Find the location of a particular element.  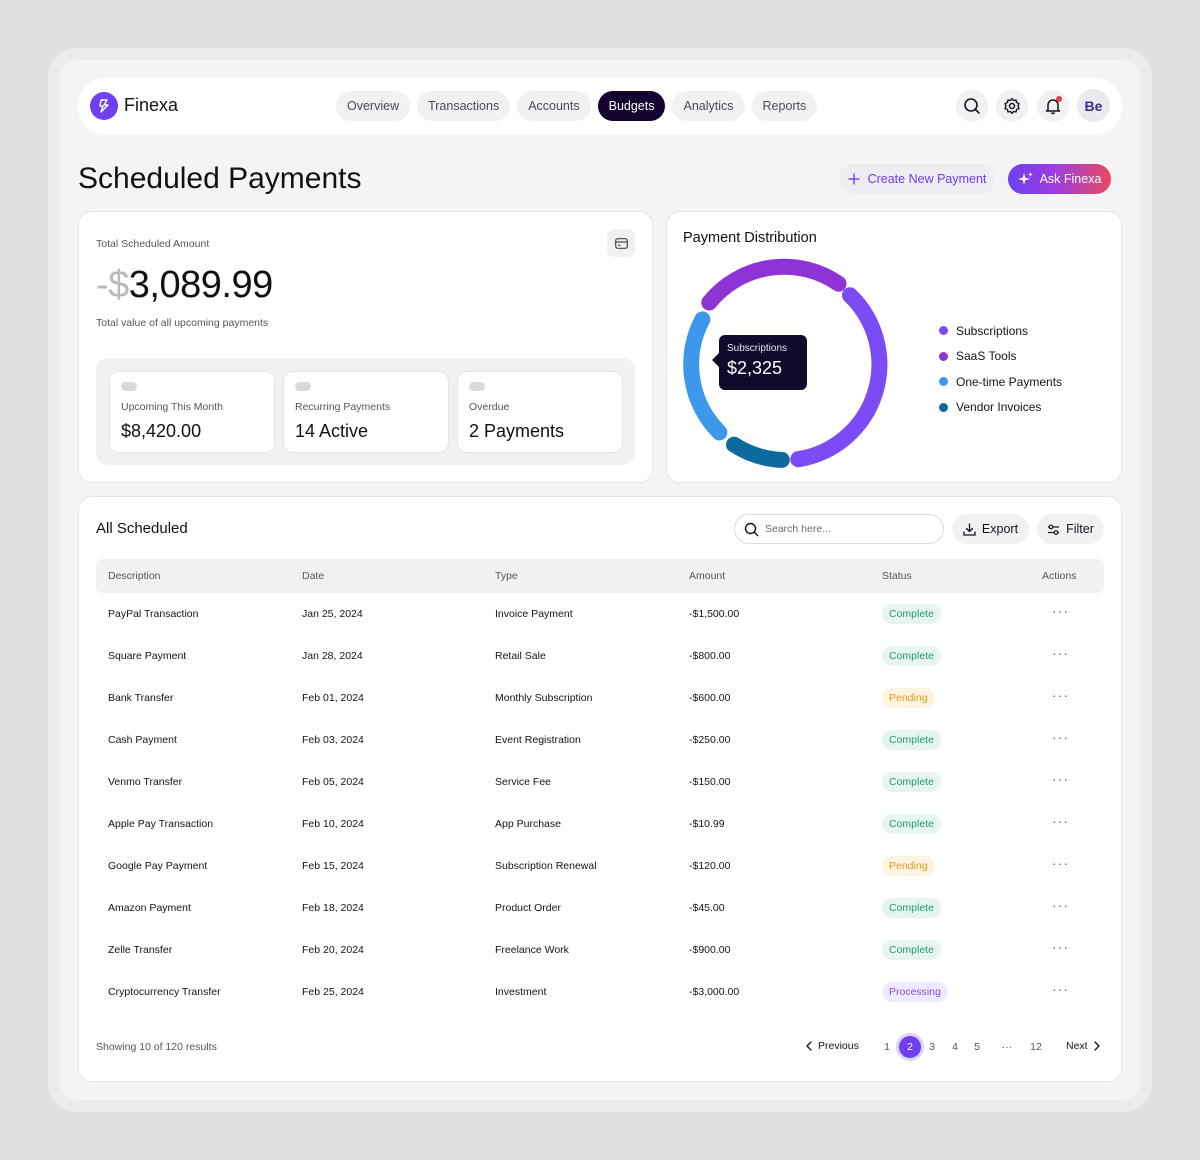

legend-dot is located at coordinates (943, 331).